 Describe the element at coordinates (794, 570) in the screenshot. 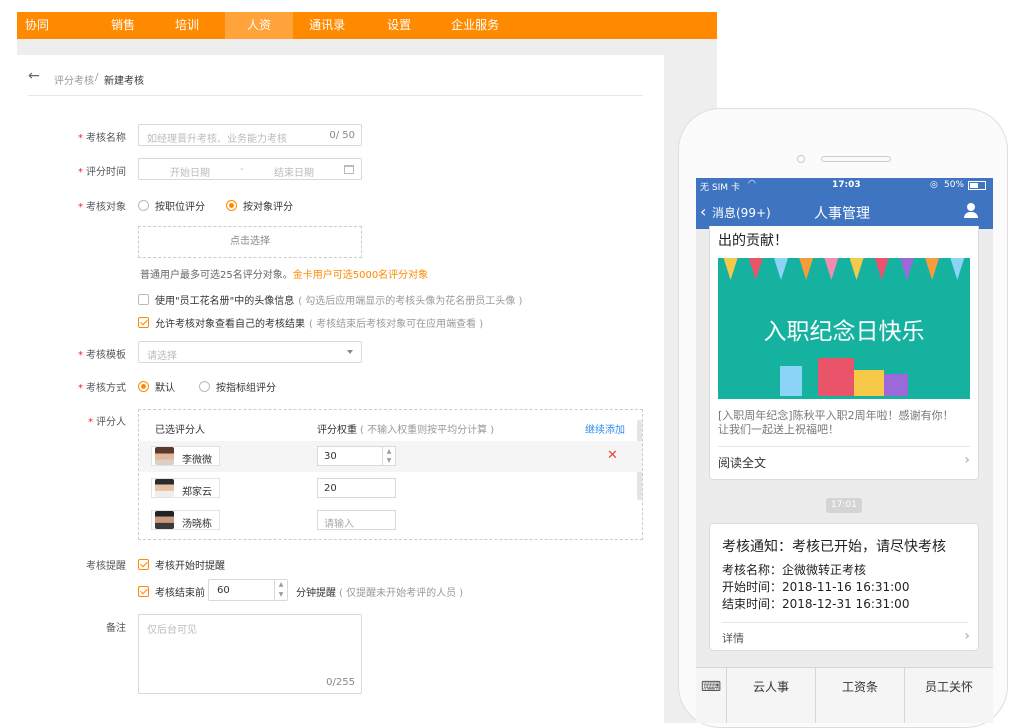

I see `notice-line: 考核名称：企微微转正考核` at that location.